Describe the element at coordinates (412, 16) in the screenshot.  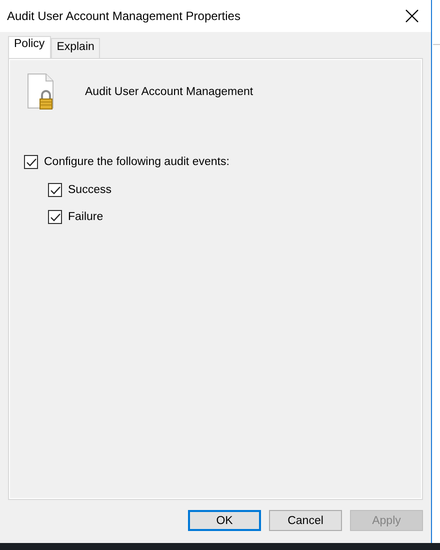
I see `close-icon` at that location.